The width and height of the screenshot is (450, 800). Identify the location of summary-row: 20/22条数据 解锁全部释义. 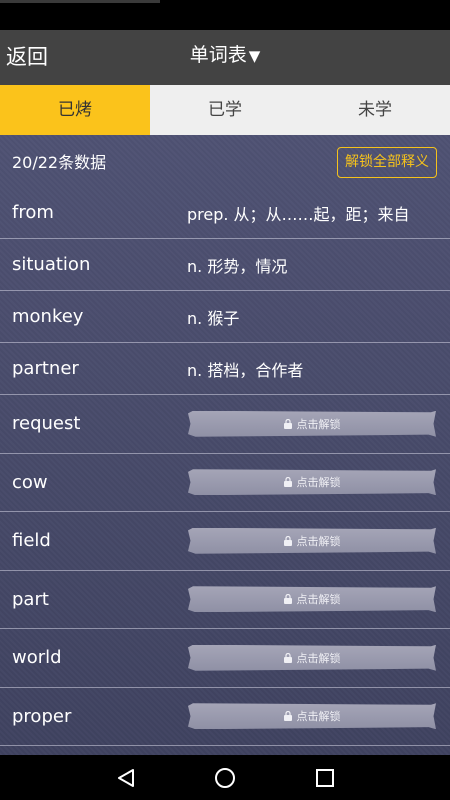
(225, 161).